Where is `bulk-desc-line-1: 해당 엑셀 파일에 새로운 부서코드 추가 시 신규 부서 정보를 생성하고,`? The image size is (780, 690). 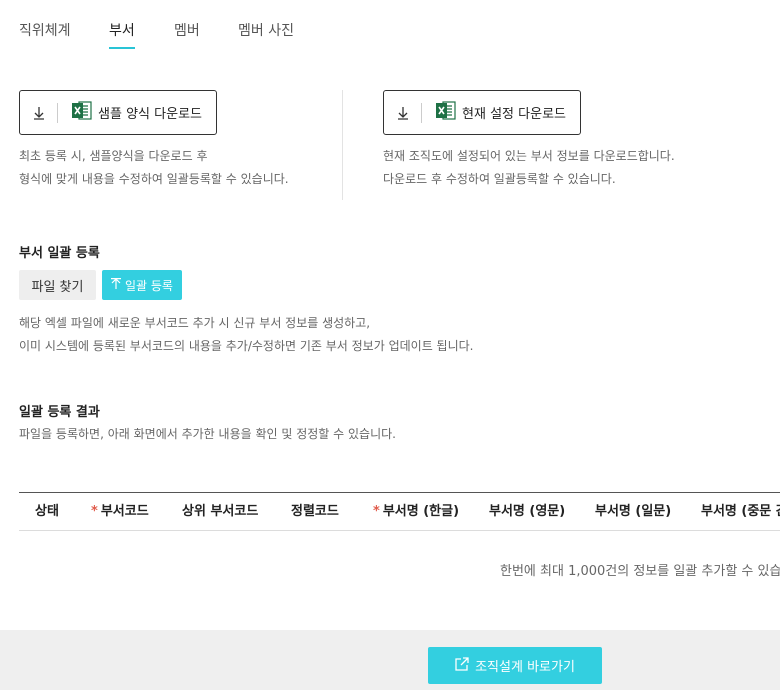 bulk-desc-line-1: 해당 엑셀 파일에 새로운 부서코드 추가 시 신규 부서 정보를 생성하고, is located at coordinates (195, 323).